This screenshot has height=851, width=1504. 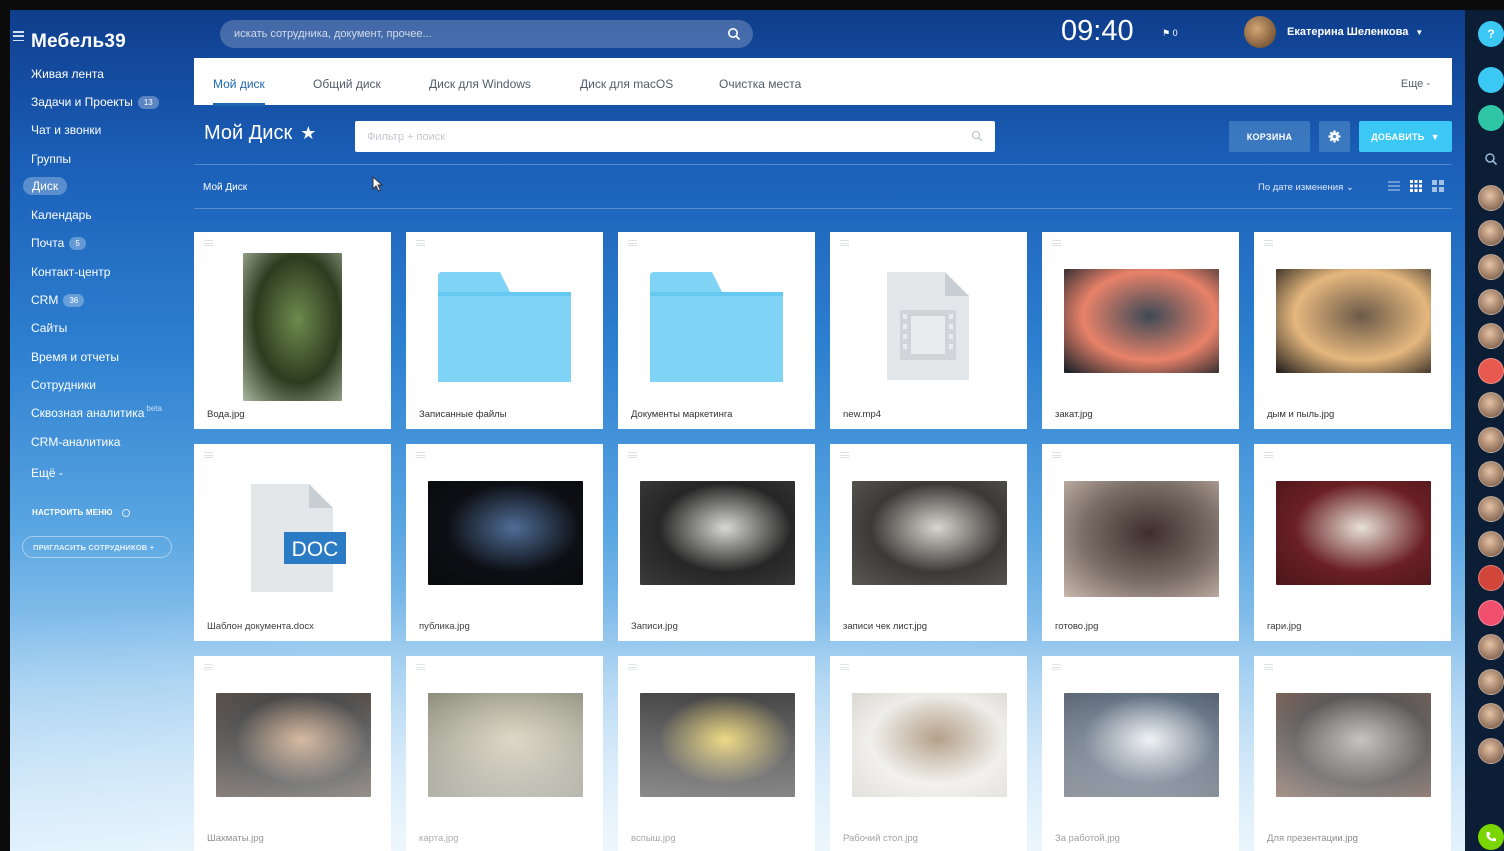 What do you see at coordinates (928, 753) in the screenshot?
I see `file-item: Рабочий стол.jpg` at bounding box center [928, 753].